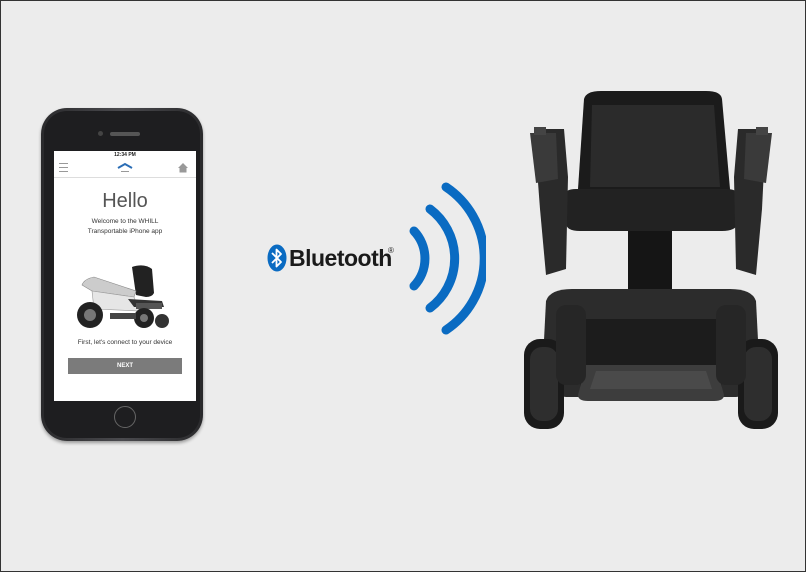 The image size is (806, 572). What do you see at coordinates (100, 133) in the screenshot?
I see `front-camera` at bounding box center [100, 133].